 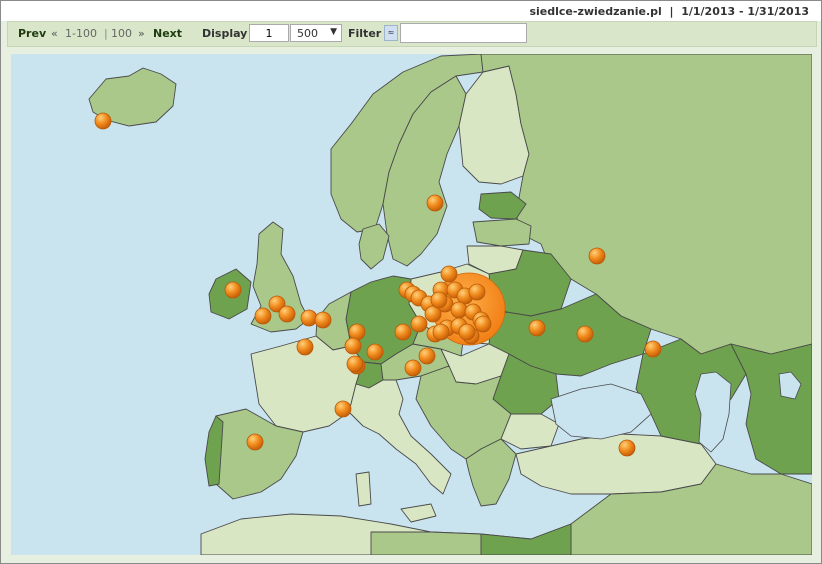 What do you see at coordinates (269, 33) in the screenshot?
I see `page-number-input` at bounding box center [269, 33].